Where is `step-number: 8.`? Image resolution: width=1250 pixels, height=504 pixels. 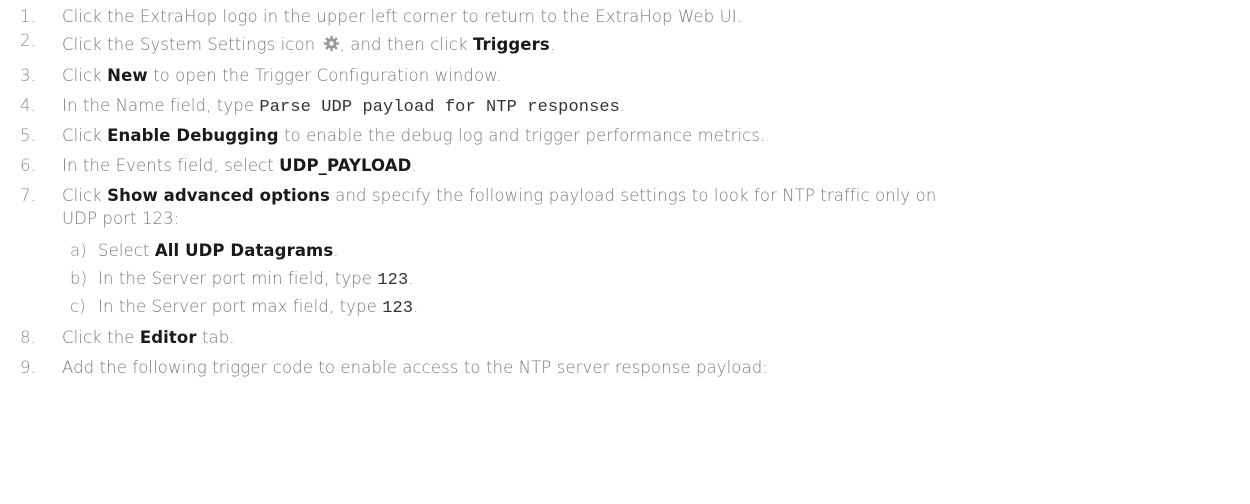 step-number: 8. is located at coordinates (28, 337).